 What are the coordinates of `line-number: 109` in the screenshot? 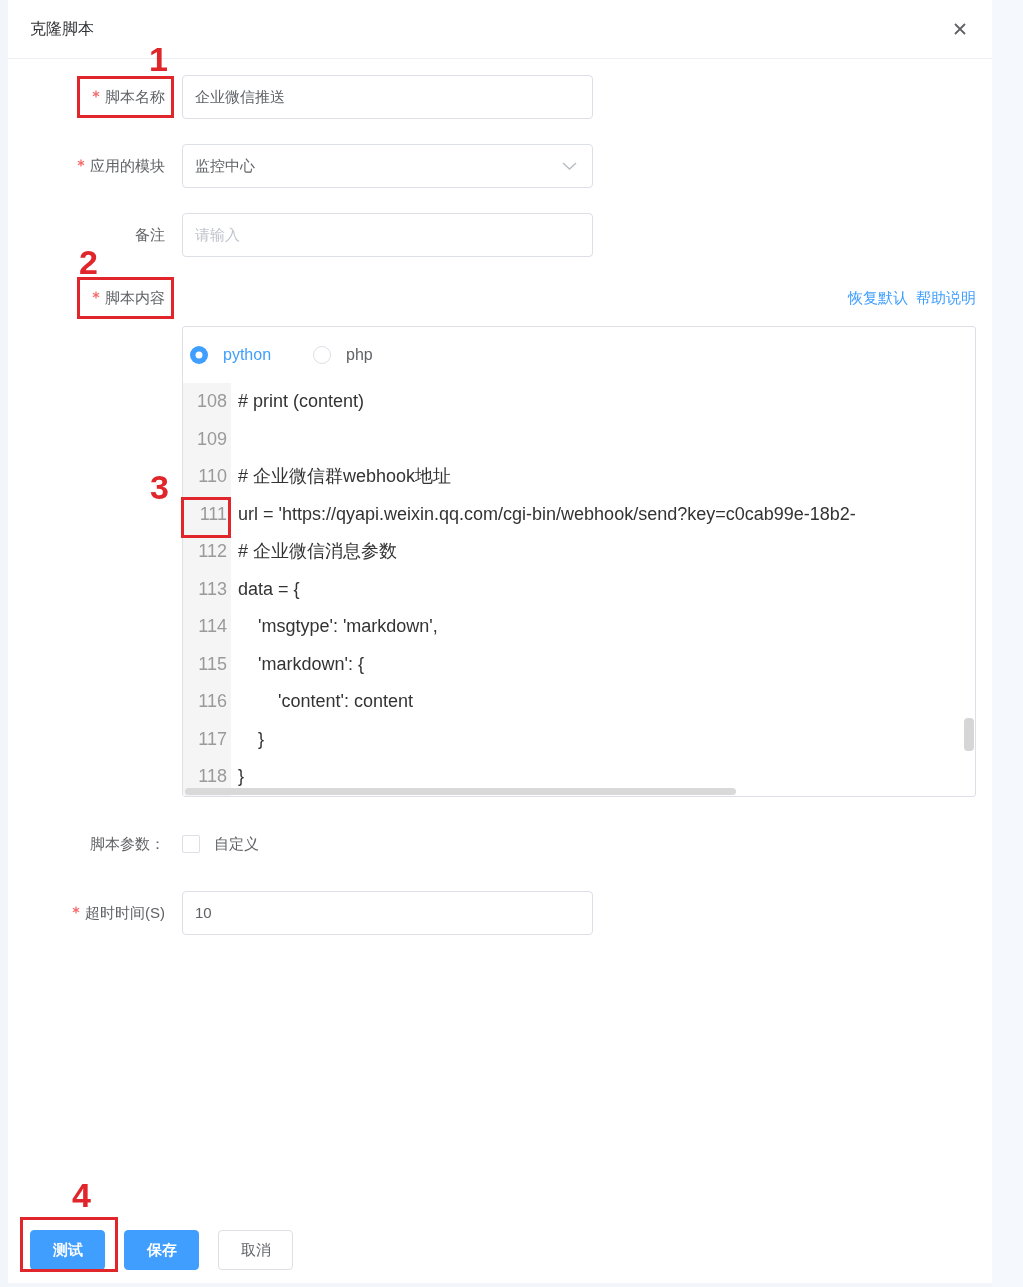 It's located at (211, 439).